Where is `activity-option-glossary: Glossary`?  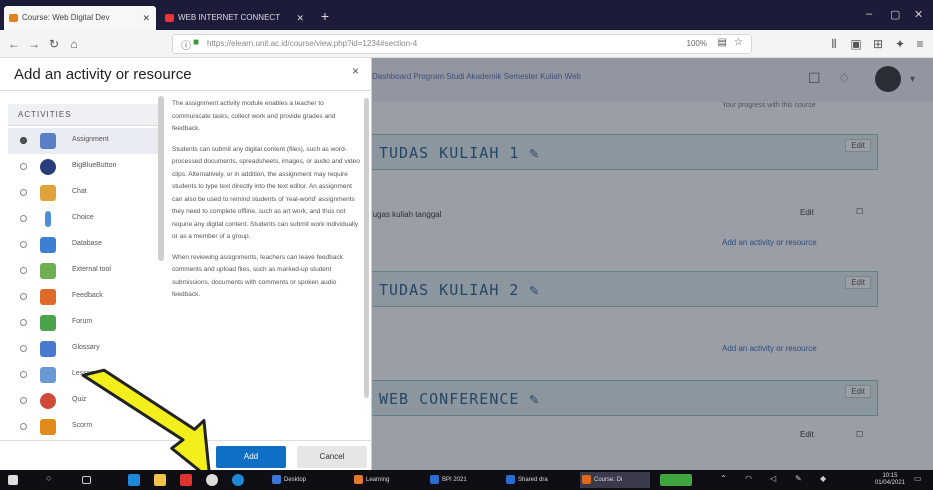 activity-option-glossary: Glossary is located at coordinates (83, 349).